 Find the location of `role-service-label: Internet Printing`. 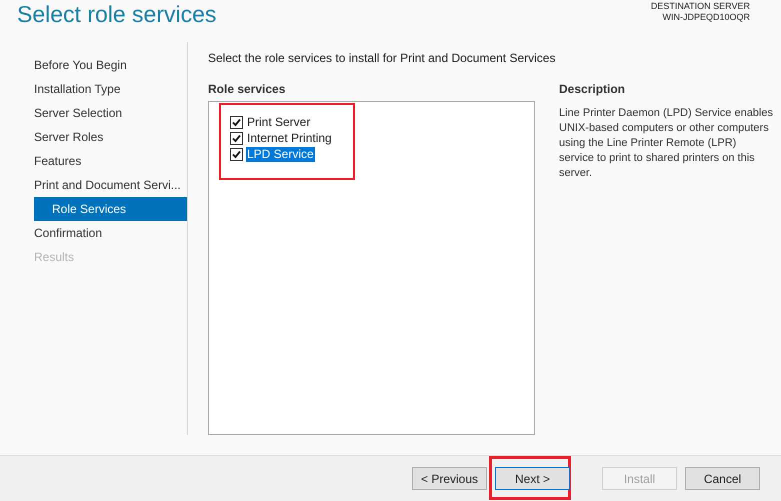

role-service-label: Internet Printing is located at coordinates (289, 138).